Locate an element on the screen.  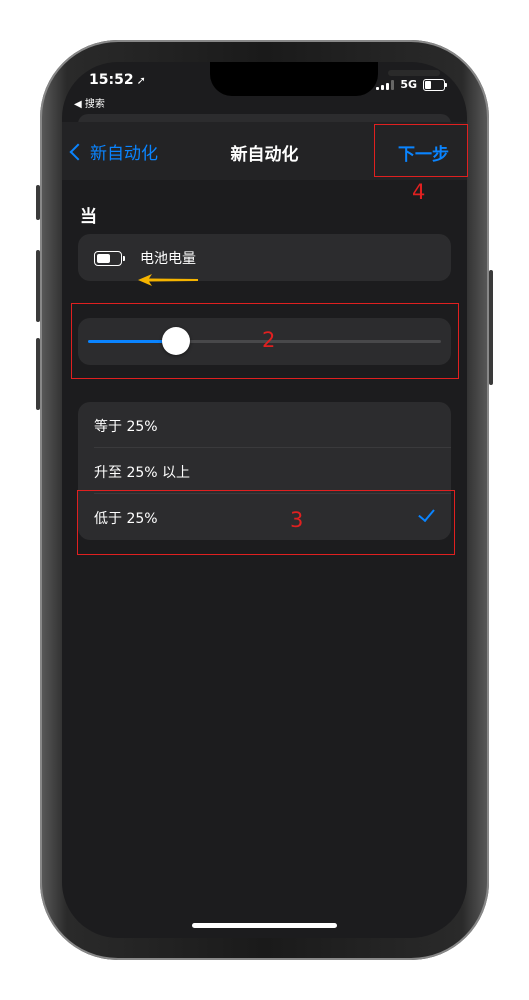
network-label: 5G is located at coordinates (408, 84).